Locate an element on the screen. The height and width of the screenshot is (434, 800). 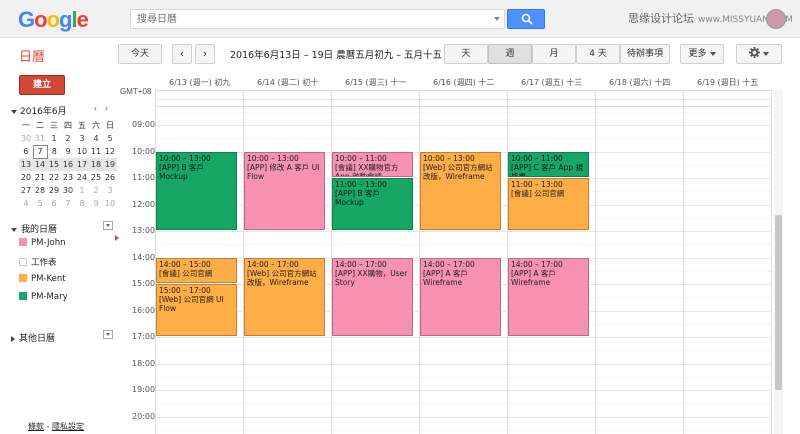
day-column-header: 6/19 (週日) 十五 is located at coordinates (727, 82).